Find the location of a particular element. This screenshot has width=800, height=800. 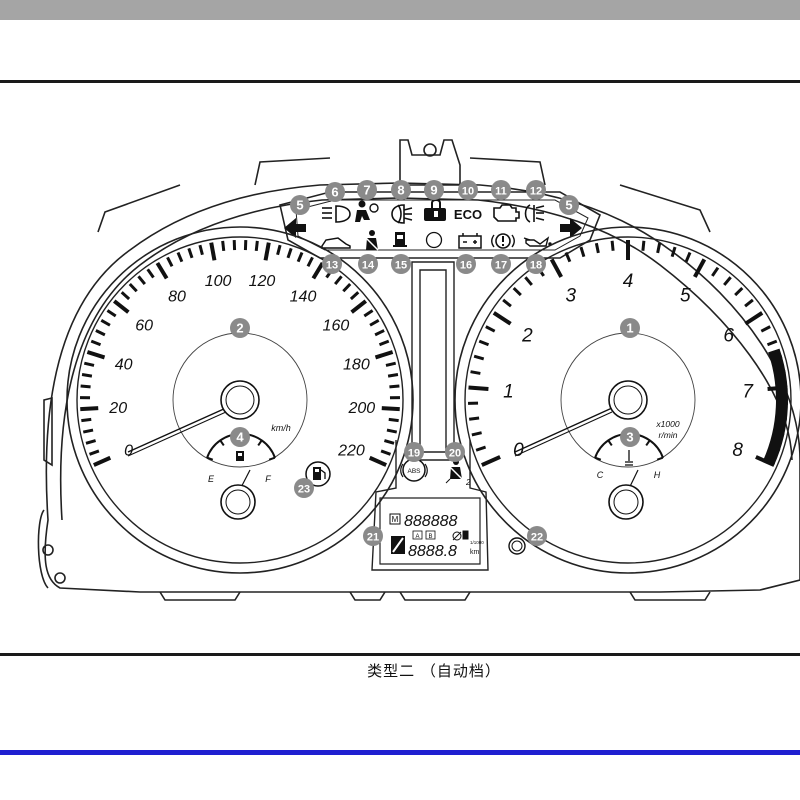

battery-icon is located at coordinates (470, 241).